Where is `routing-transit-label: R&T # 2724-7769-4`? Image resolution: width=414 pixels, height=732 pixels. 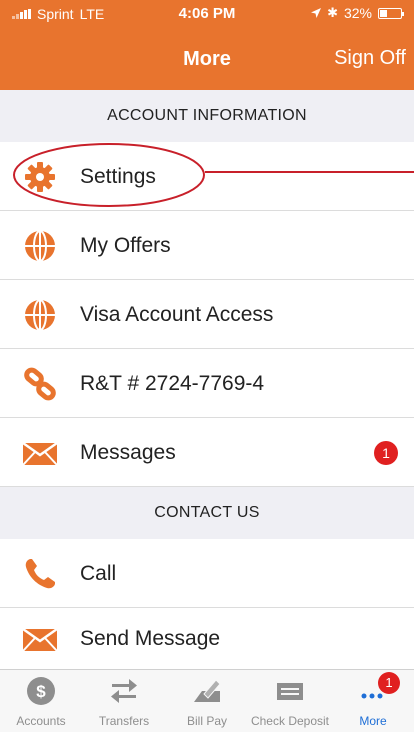
routing-transit-label: R&T # 2724-7769-4 is located at coordinates (172, 383).